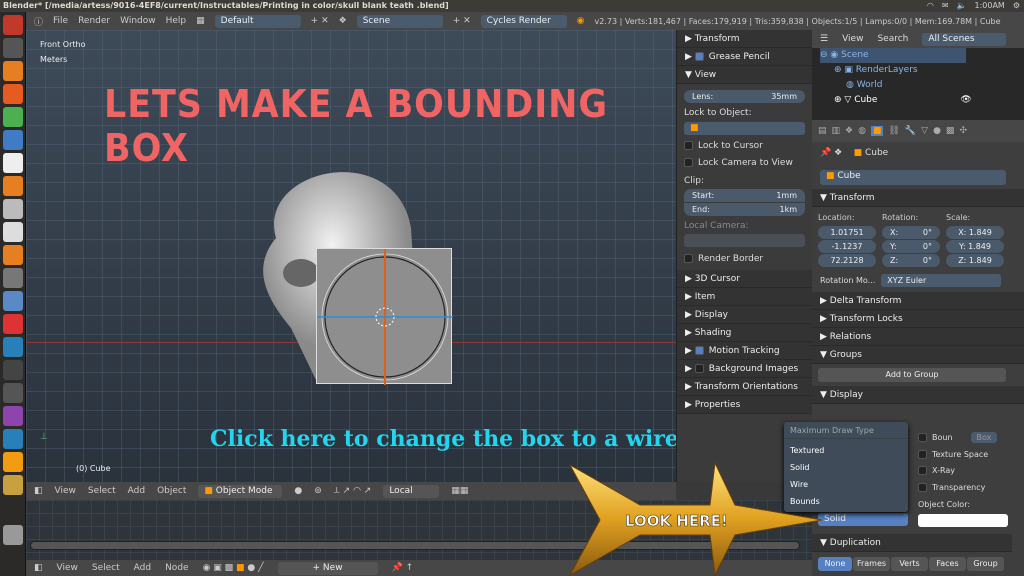 The height and width of the screenshot is (576, 1024). I want to click on location-x: 1.01751, so click(847, 232).